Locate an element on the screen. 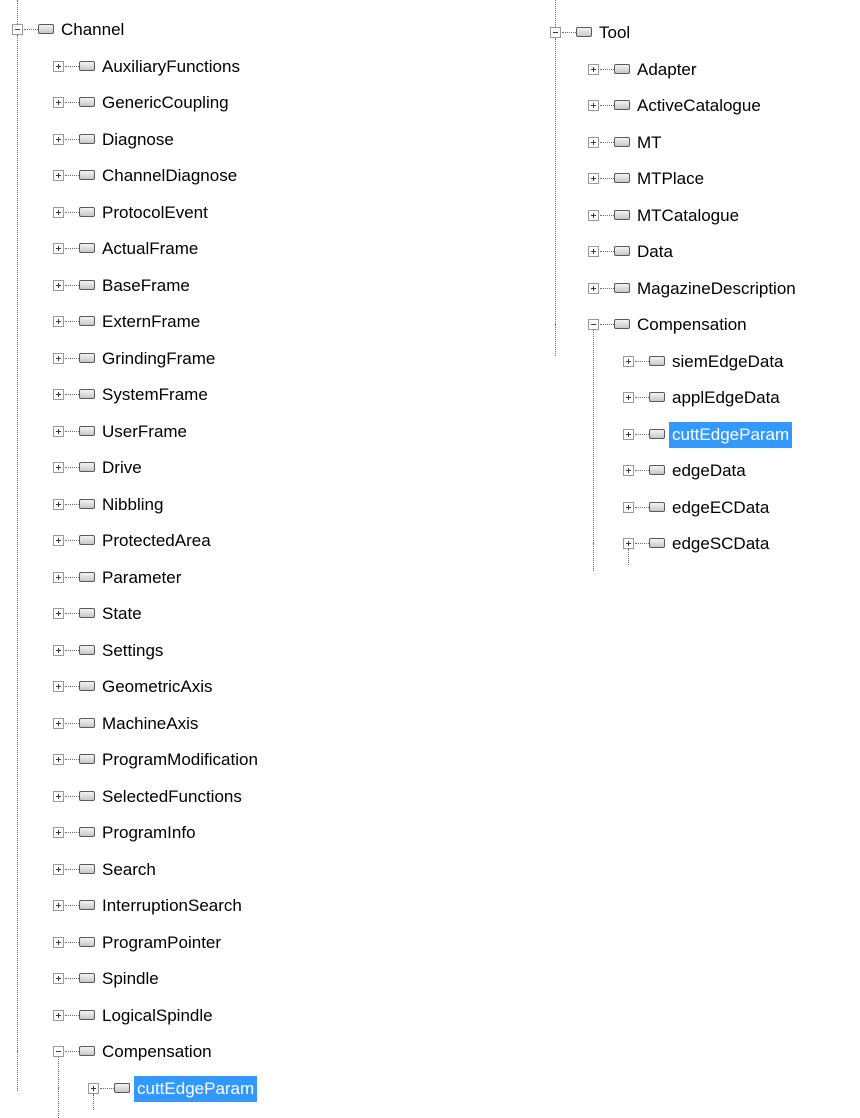  tree-node-label: siemEdgeData is located at coordinates (728, 362).